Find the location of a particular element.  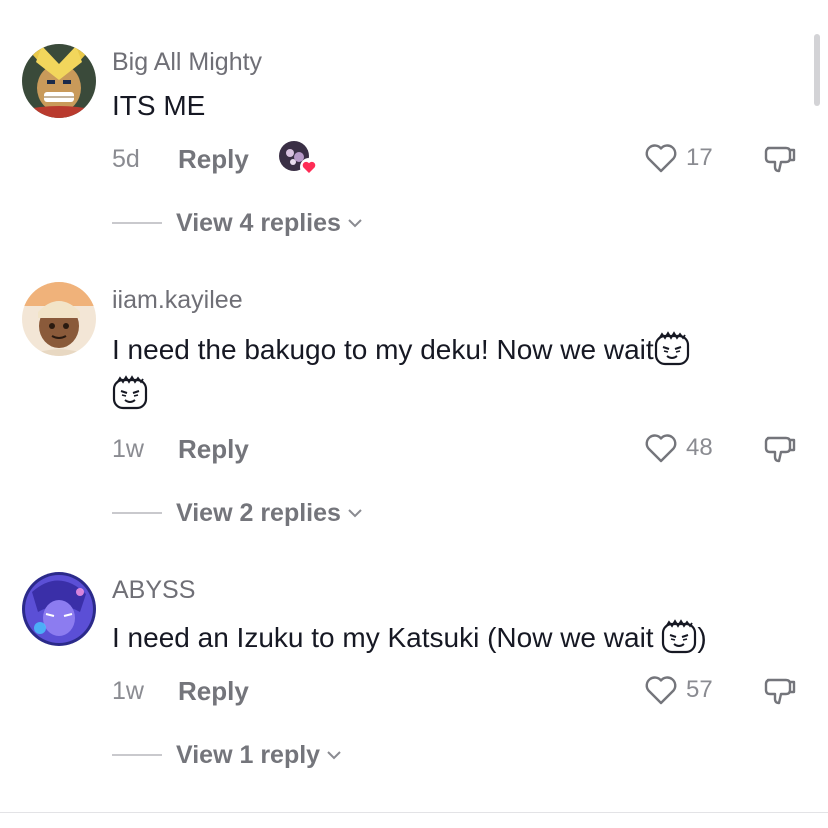

purple-anime-avatar-icon is located at coordinates (59, 609).